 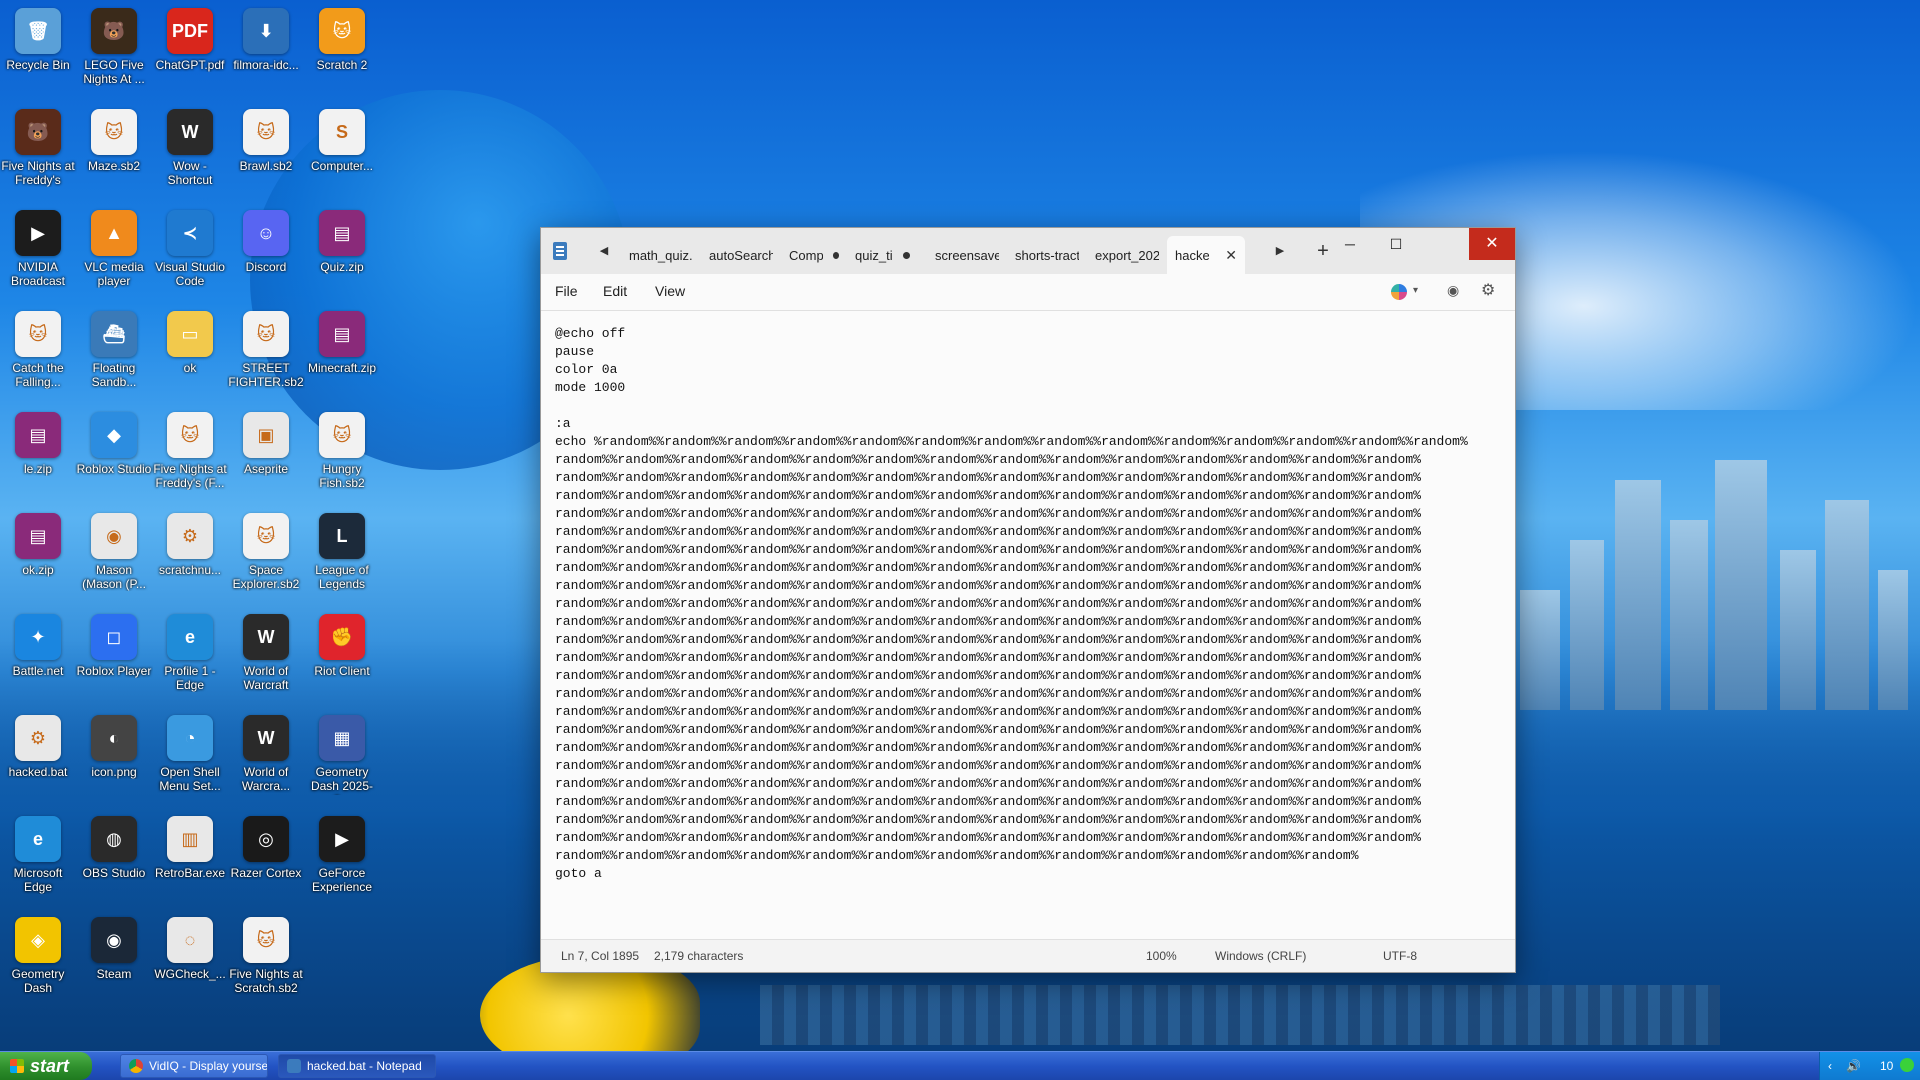 What do you see at coordinates (190, 678) in the screenshot?
I see `desktop-icon-label: Profile 1 - Edge` at bounding box center [190, 678].